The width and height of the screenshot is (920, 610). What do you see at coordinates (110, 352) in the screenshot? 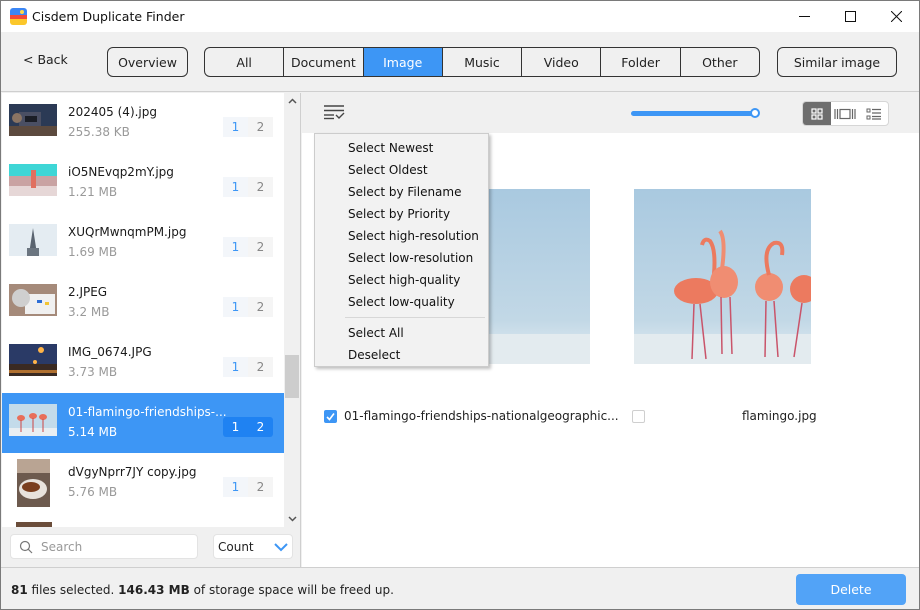
I see `item-filename: IMG_0674.JPG` at bounding box center [110, 352].